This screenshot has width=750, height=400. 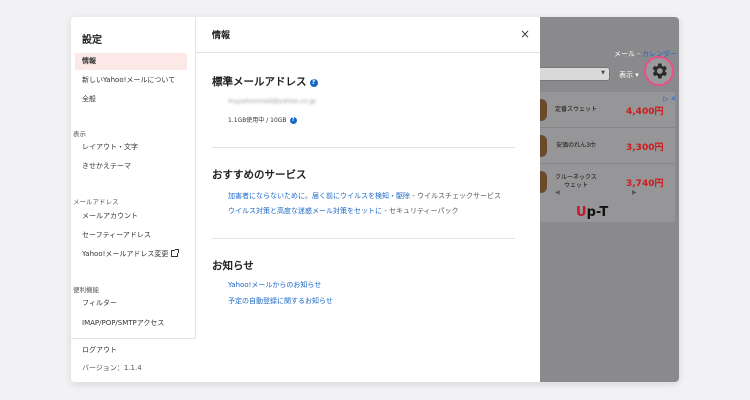 What do you see at coordinates (368, 35) in the screenshot?
I see `panel-header: 情報 ×` at bounding box center [368, 35].